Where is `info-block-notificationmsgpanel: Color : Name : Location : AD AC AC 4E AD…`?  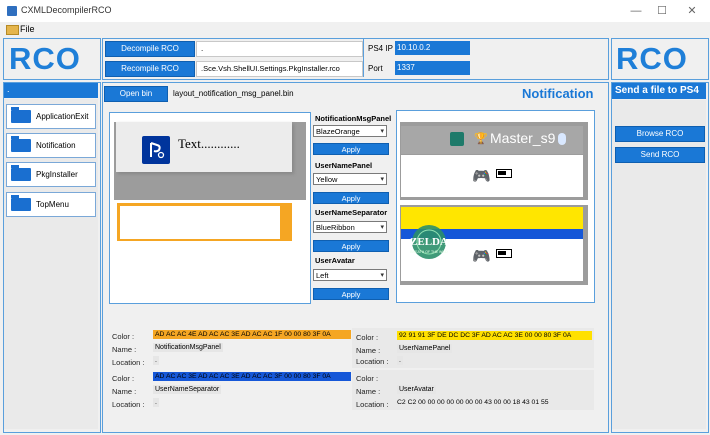 info-block-notificationmsgpanel: Color : Name : Location : AD AC AC 4E AD… is located at coordinates (230, 348).